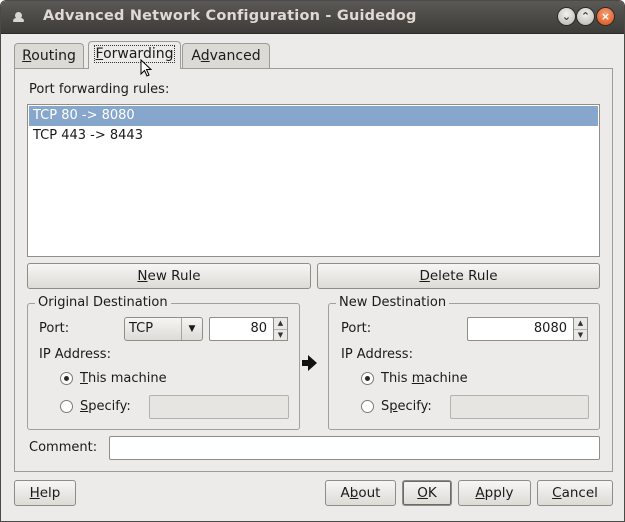 Image resolution: width=625 pixels, height=522 pixels. I want to click on tab-routing: Routing, so click(49, 56).